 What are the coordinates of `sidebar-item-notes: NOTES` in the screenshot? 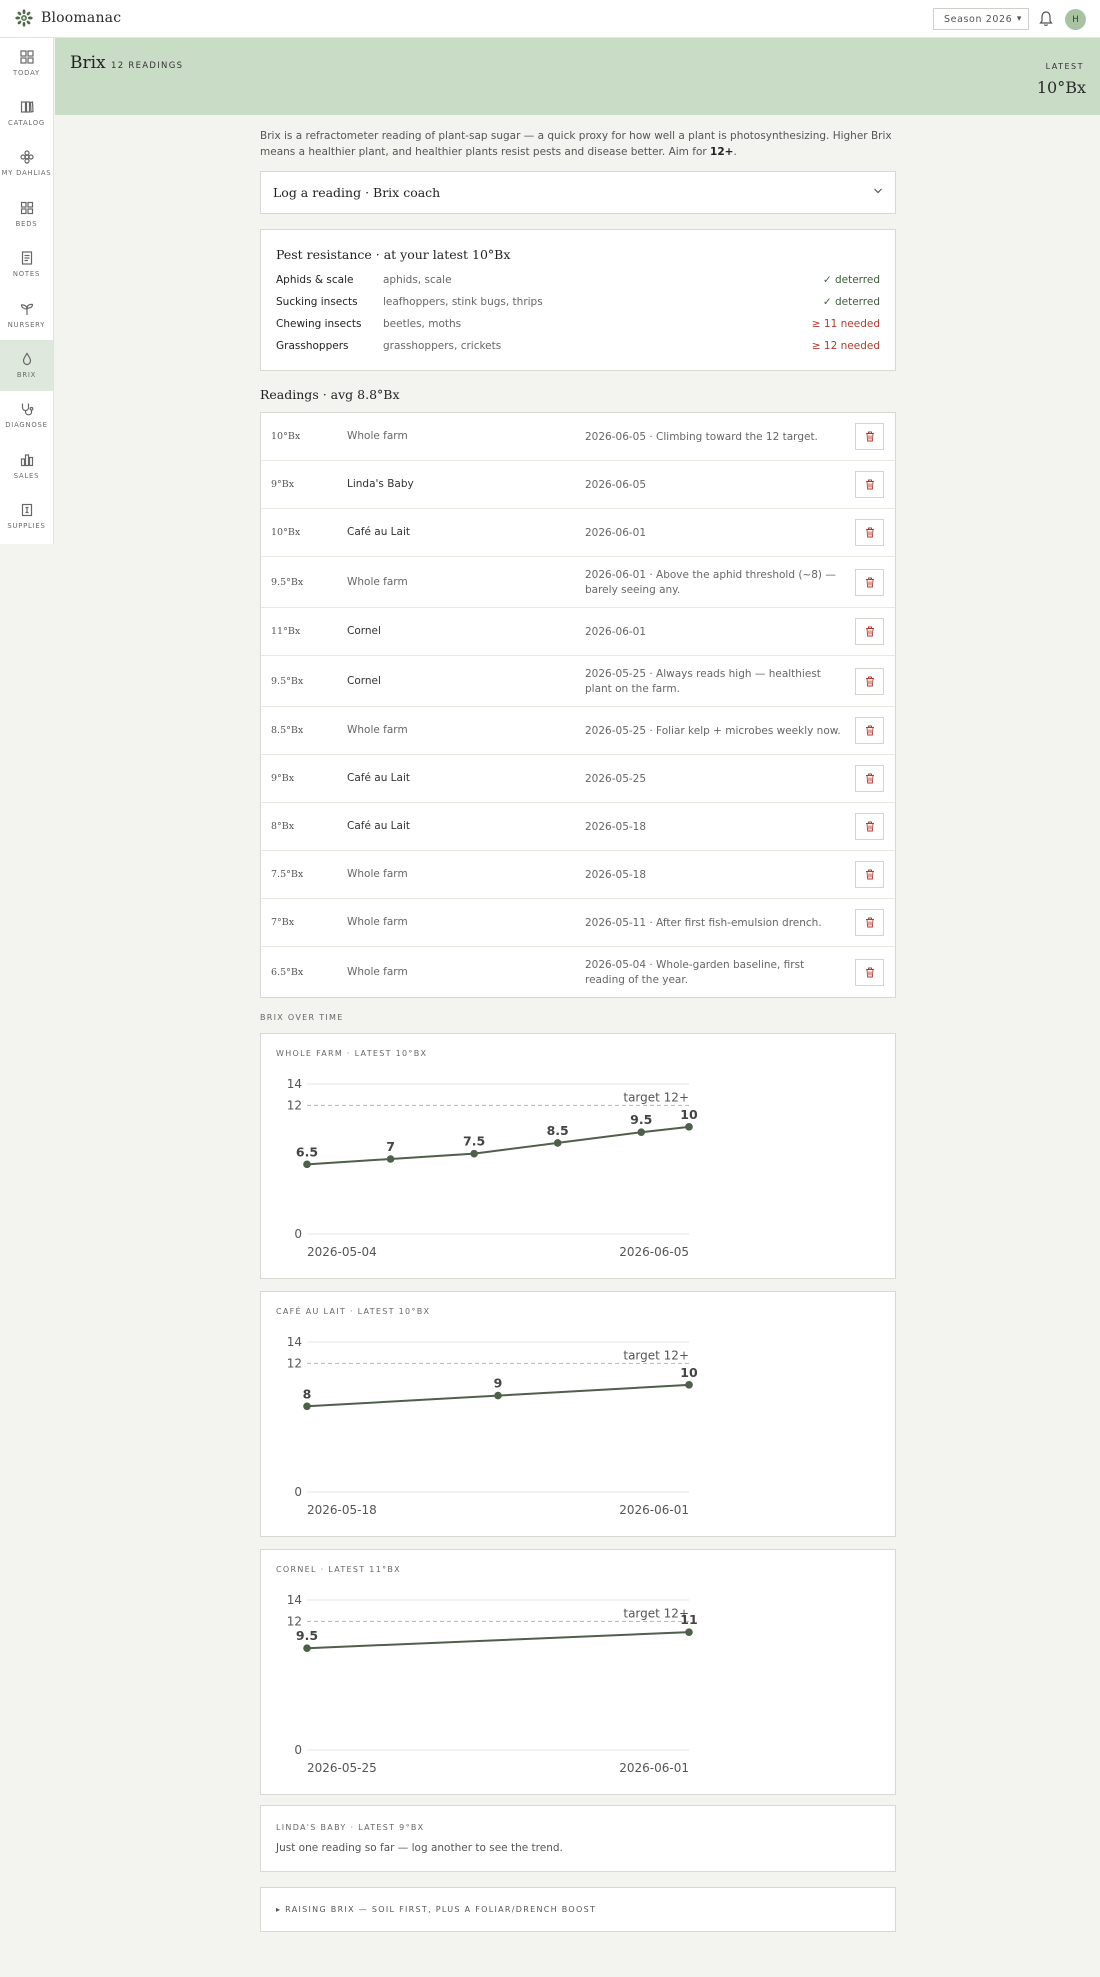 It's located at (26, 265).